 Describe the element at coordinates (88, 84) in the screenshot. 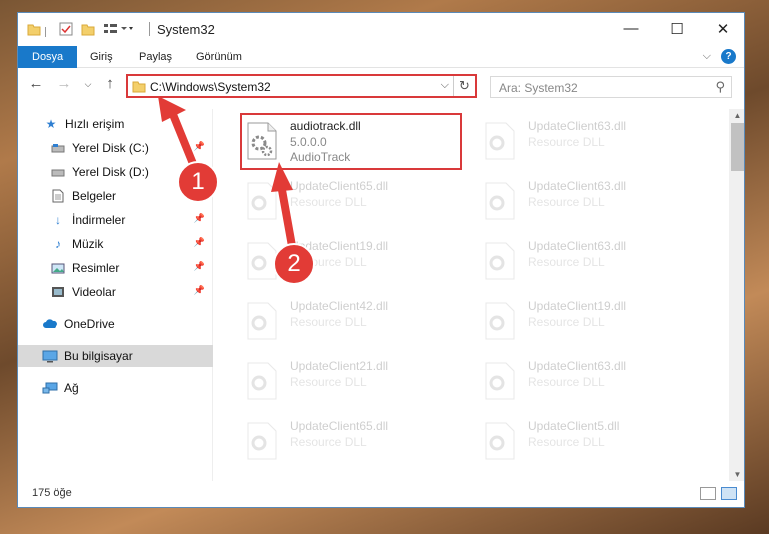

I see `recent-locations-icon: ⌵` at that location.